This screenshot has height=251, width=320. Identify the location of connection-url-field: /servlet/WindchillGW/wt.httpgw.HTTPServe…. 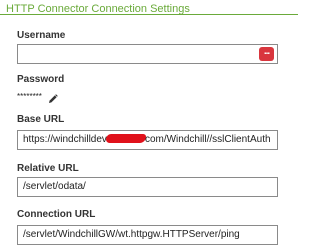
(147, 235).